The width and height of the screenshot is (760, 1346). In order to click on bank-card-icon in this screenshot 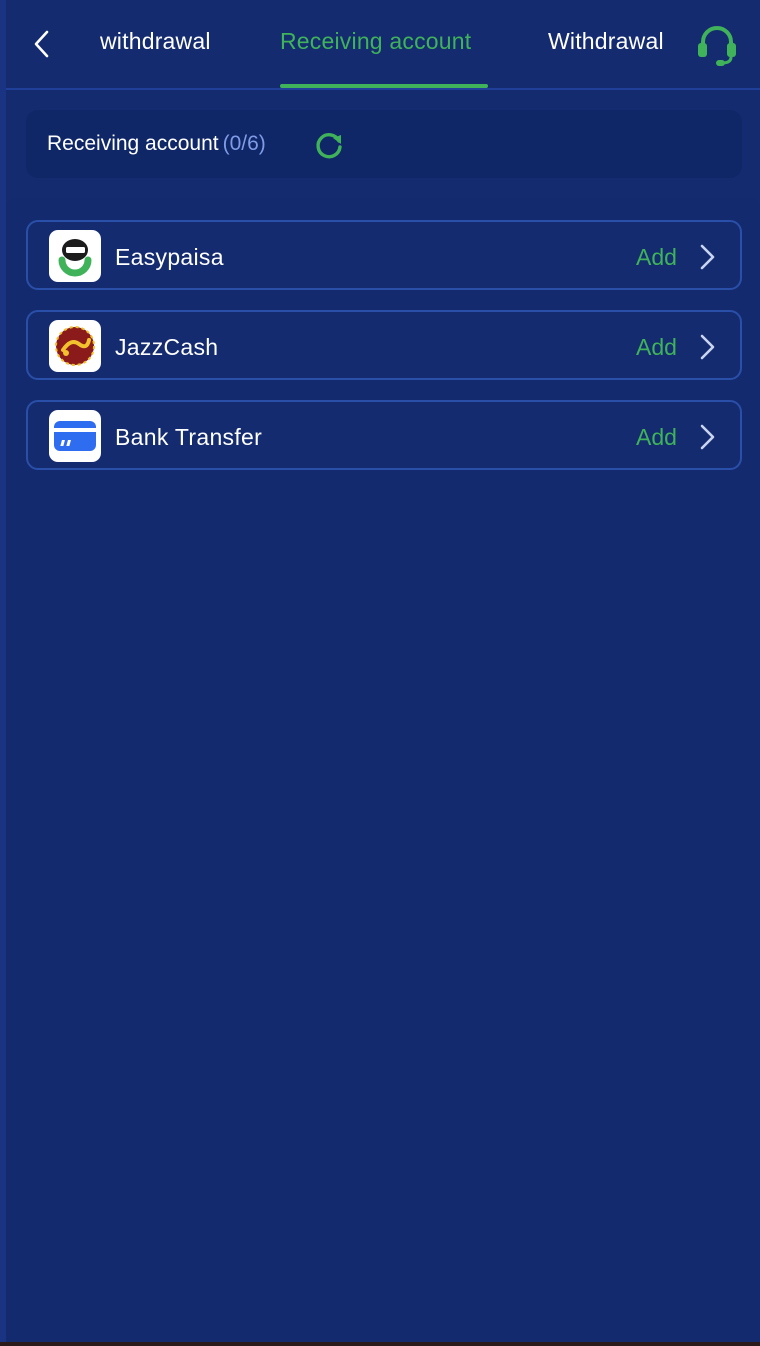, I will do `click(75, 436)`.